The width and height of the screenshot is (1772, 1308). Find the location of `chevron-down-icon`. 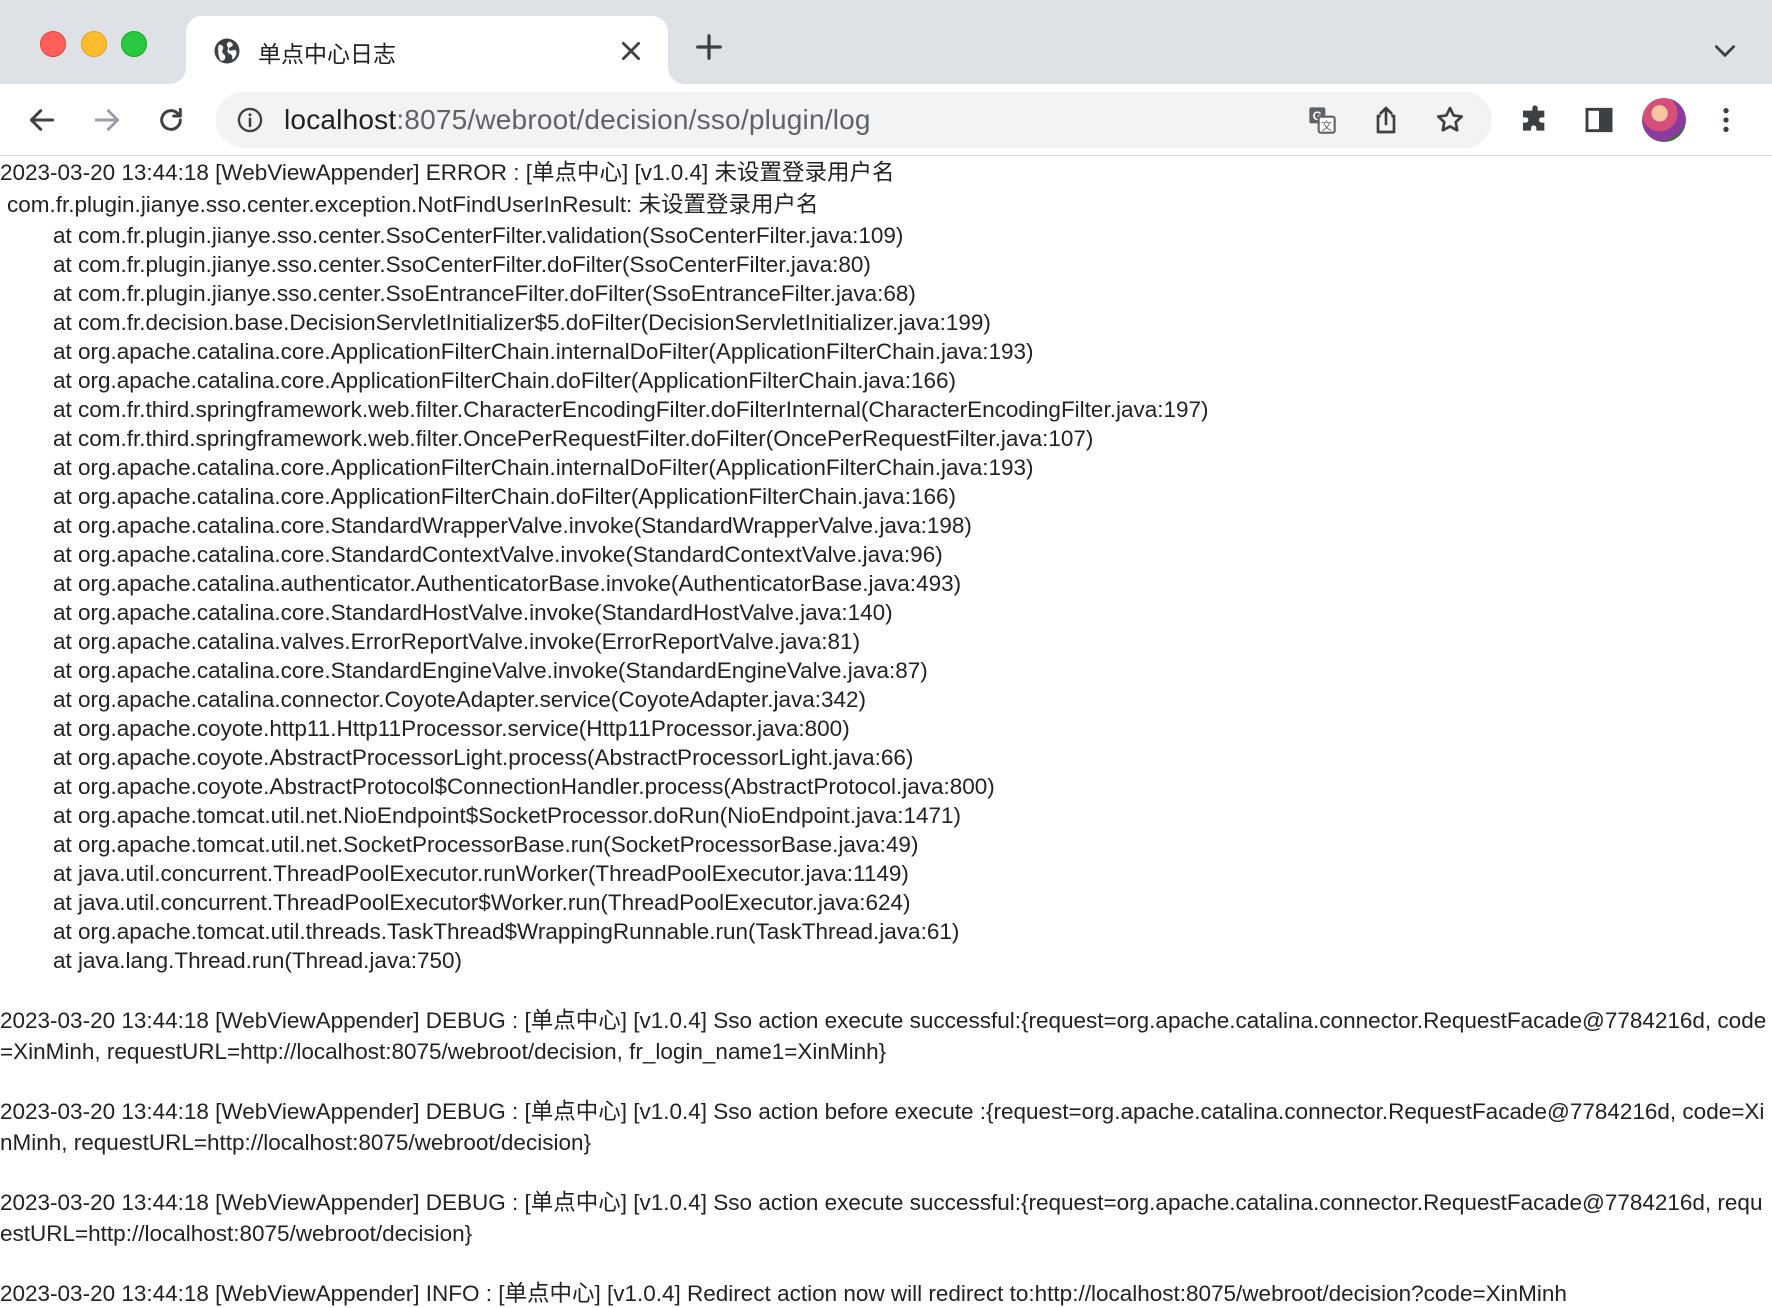

chevron-down-icon is located at coordinates (1725, 51).